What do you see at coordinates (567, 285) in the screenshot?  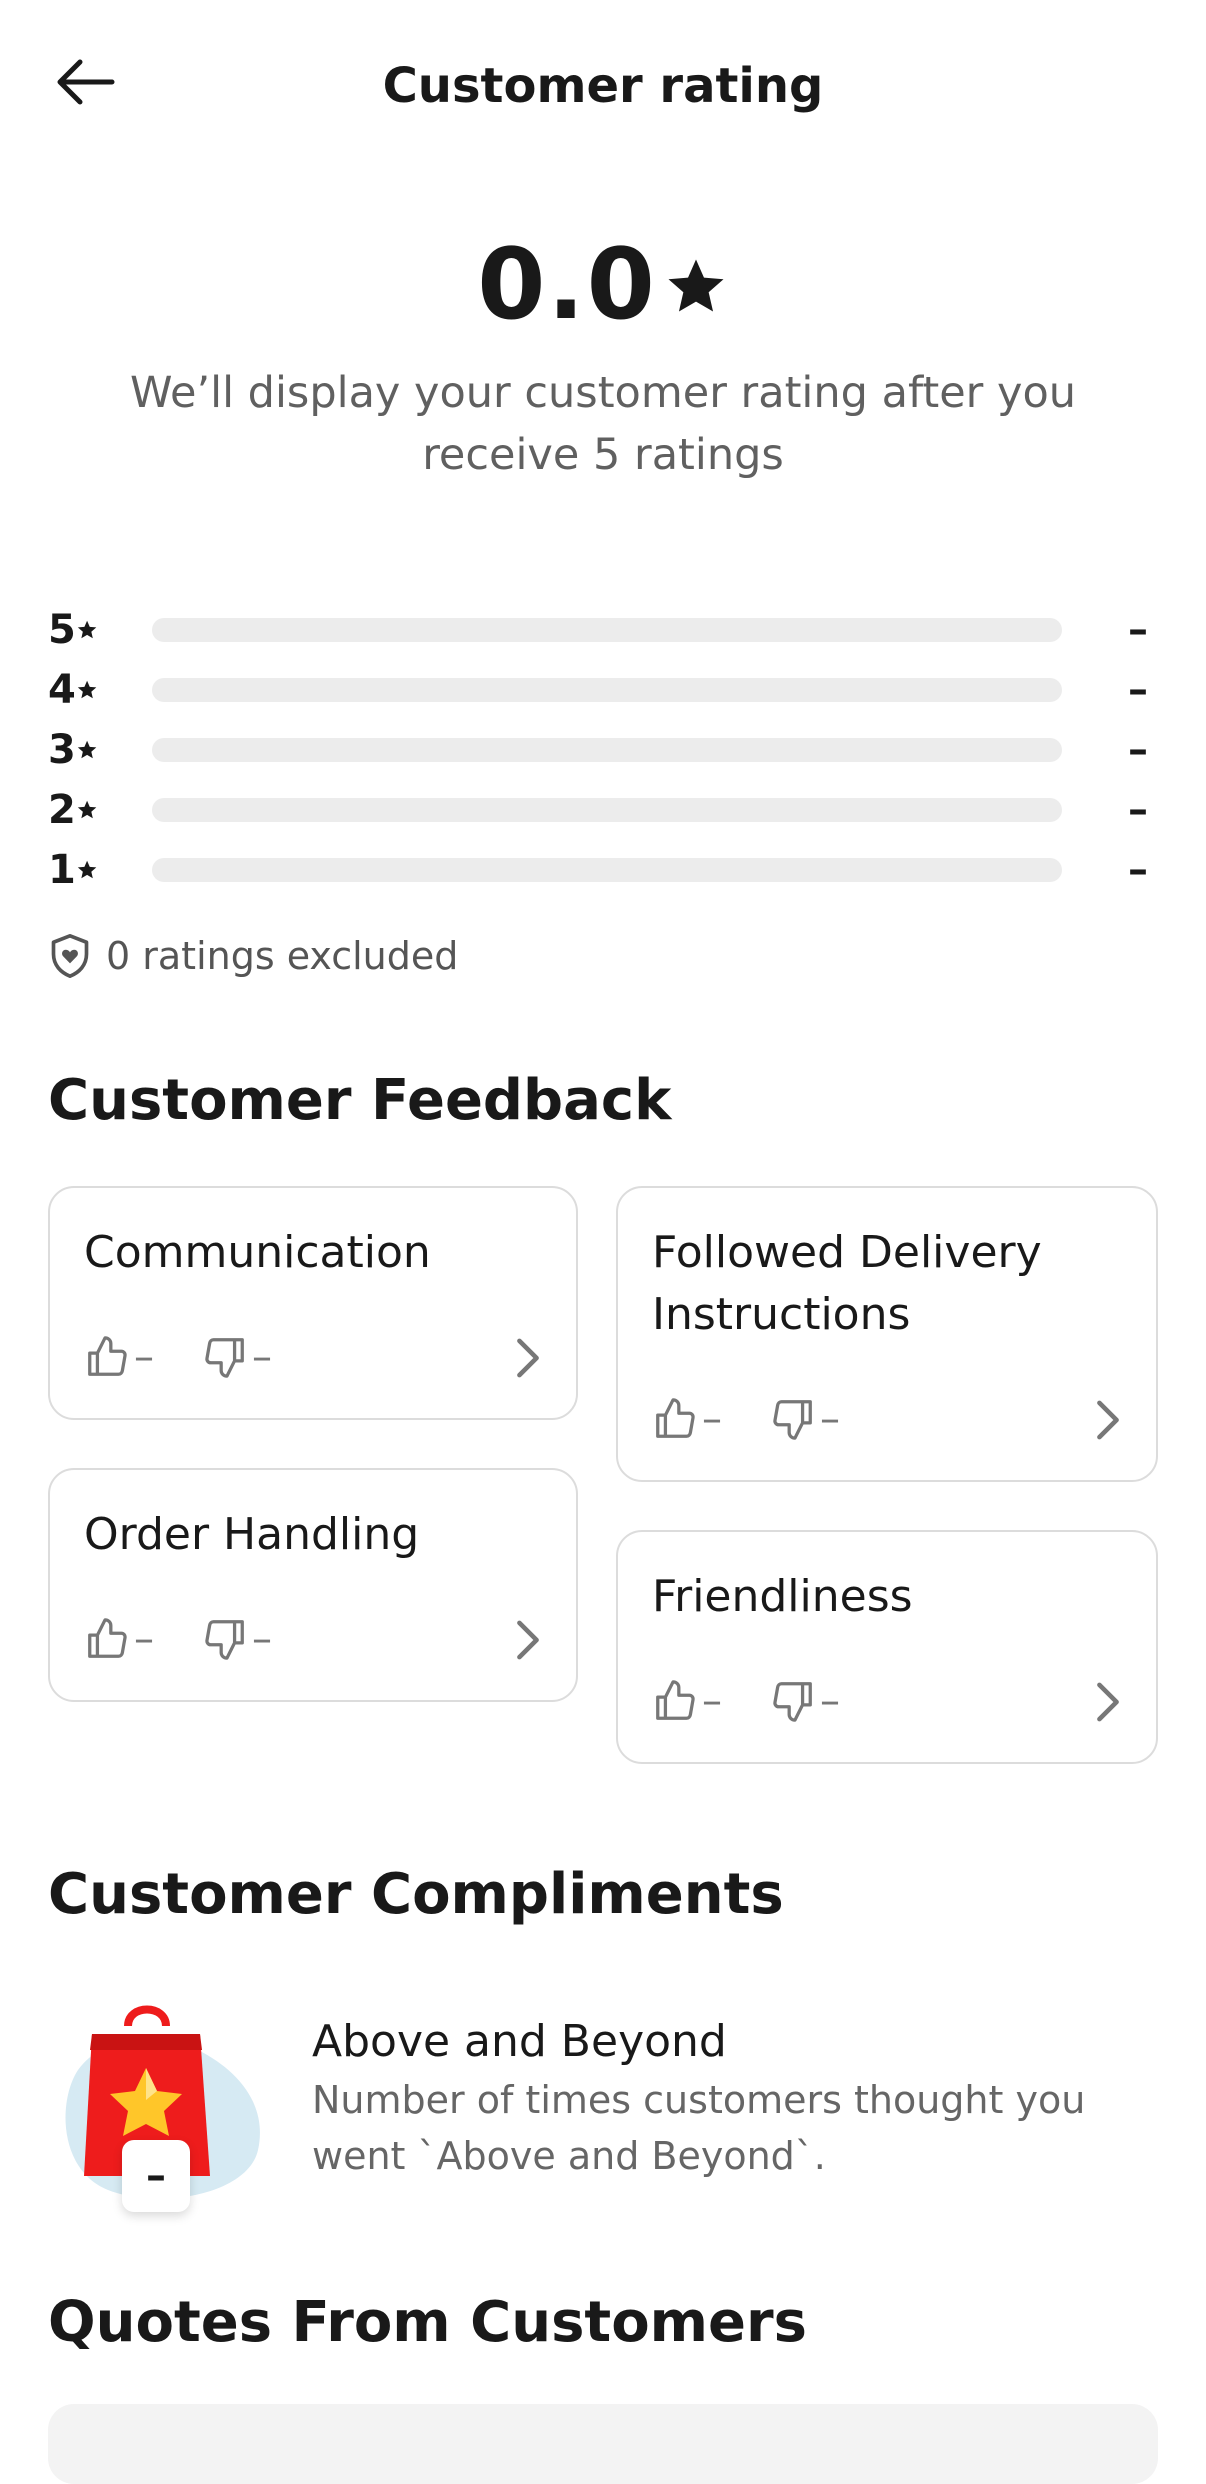 I see `rating-value: 0.0` at bounding box center [567, 285].